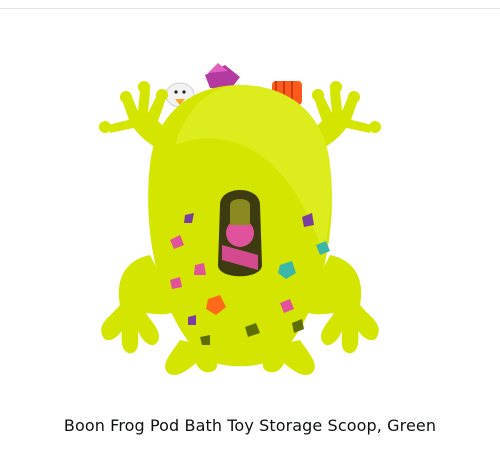 The width and height of the screenshot is (500, 463). What do you see at coordinates (240, 233) in the screenshot?
I see `center-slot` at bounding box center [240, 233].